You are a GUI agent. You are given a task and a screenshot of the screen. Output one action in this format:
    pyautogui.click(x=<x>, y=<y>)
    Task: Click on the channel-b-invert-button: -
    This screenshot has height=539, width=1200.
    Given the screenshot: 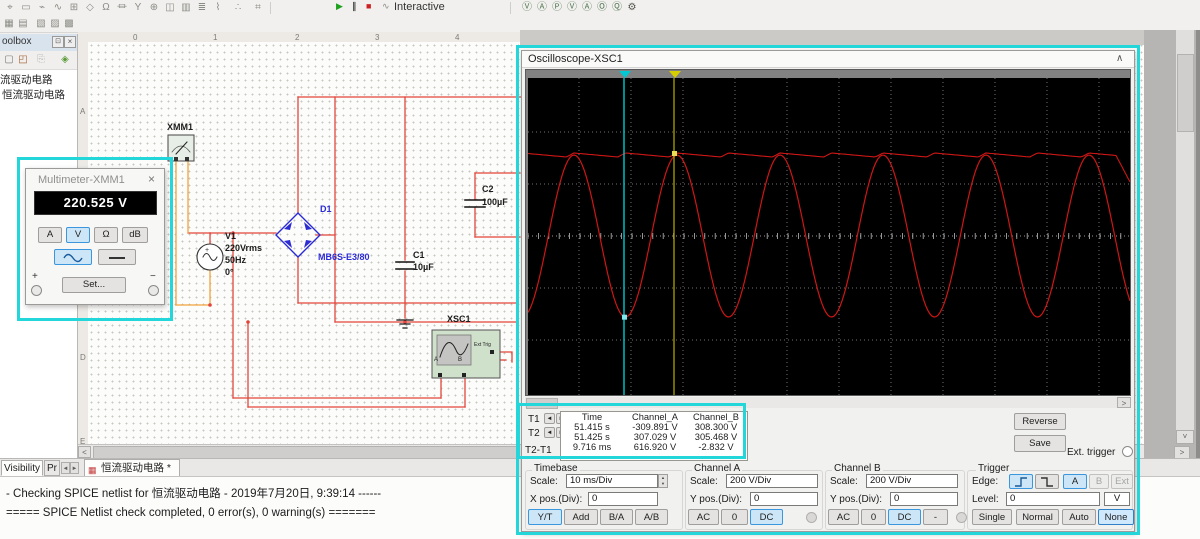 What is the action you would take?
    pyautogui.click(x=935, y=517)
    